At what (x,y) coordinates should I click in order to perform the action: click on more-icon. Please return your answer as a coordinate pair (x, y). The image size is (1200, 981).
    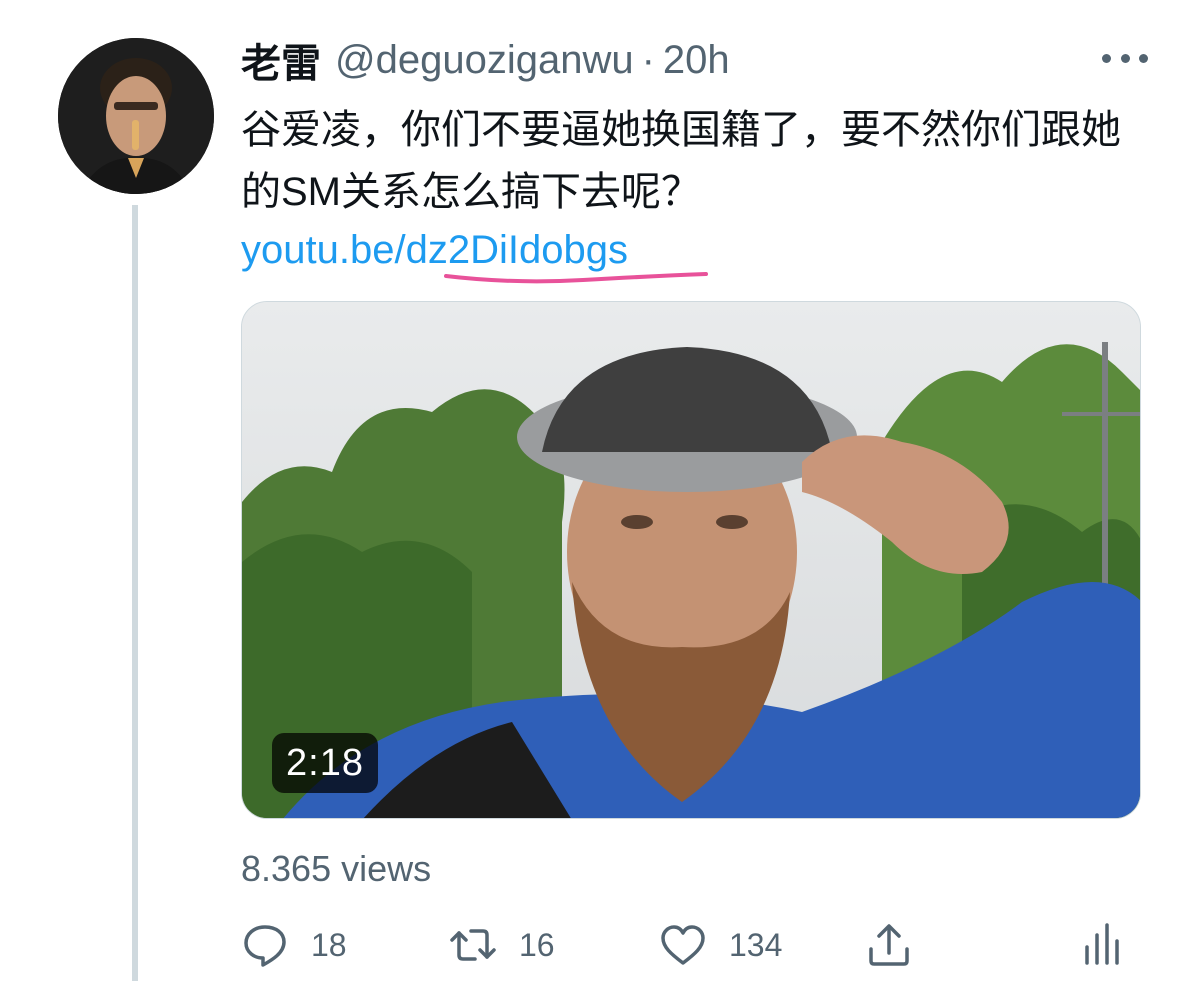
    Looking at the image, I should click on (1125, 58).